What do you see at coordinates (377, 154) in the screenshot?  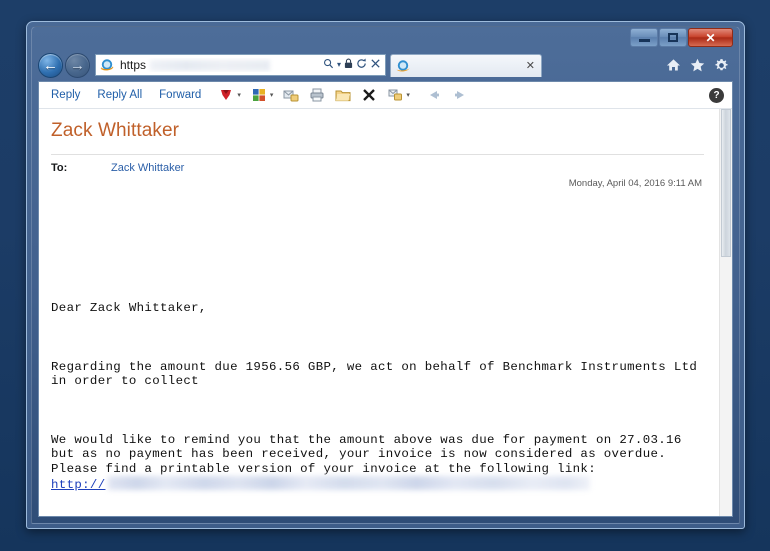 I see `header-divider` at bounding box center [377, 154].